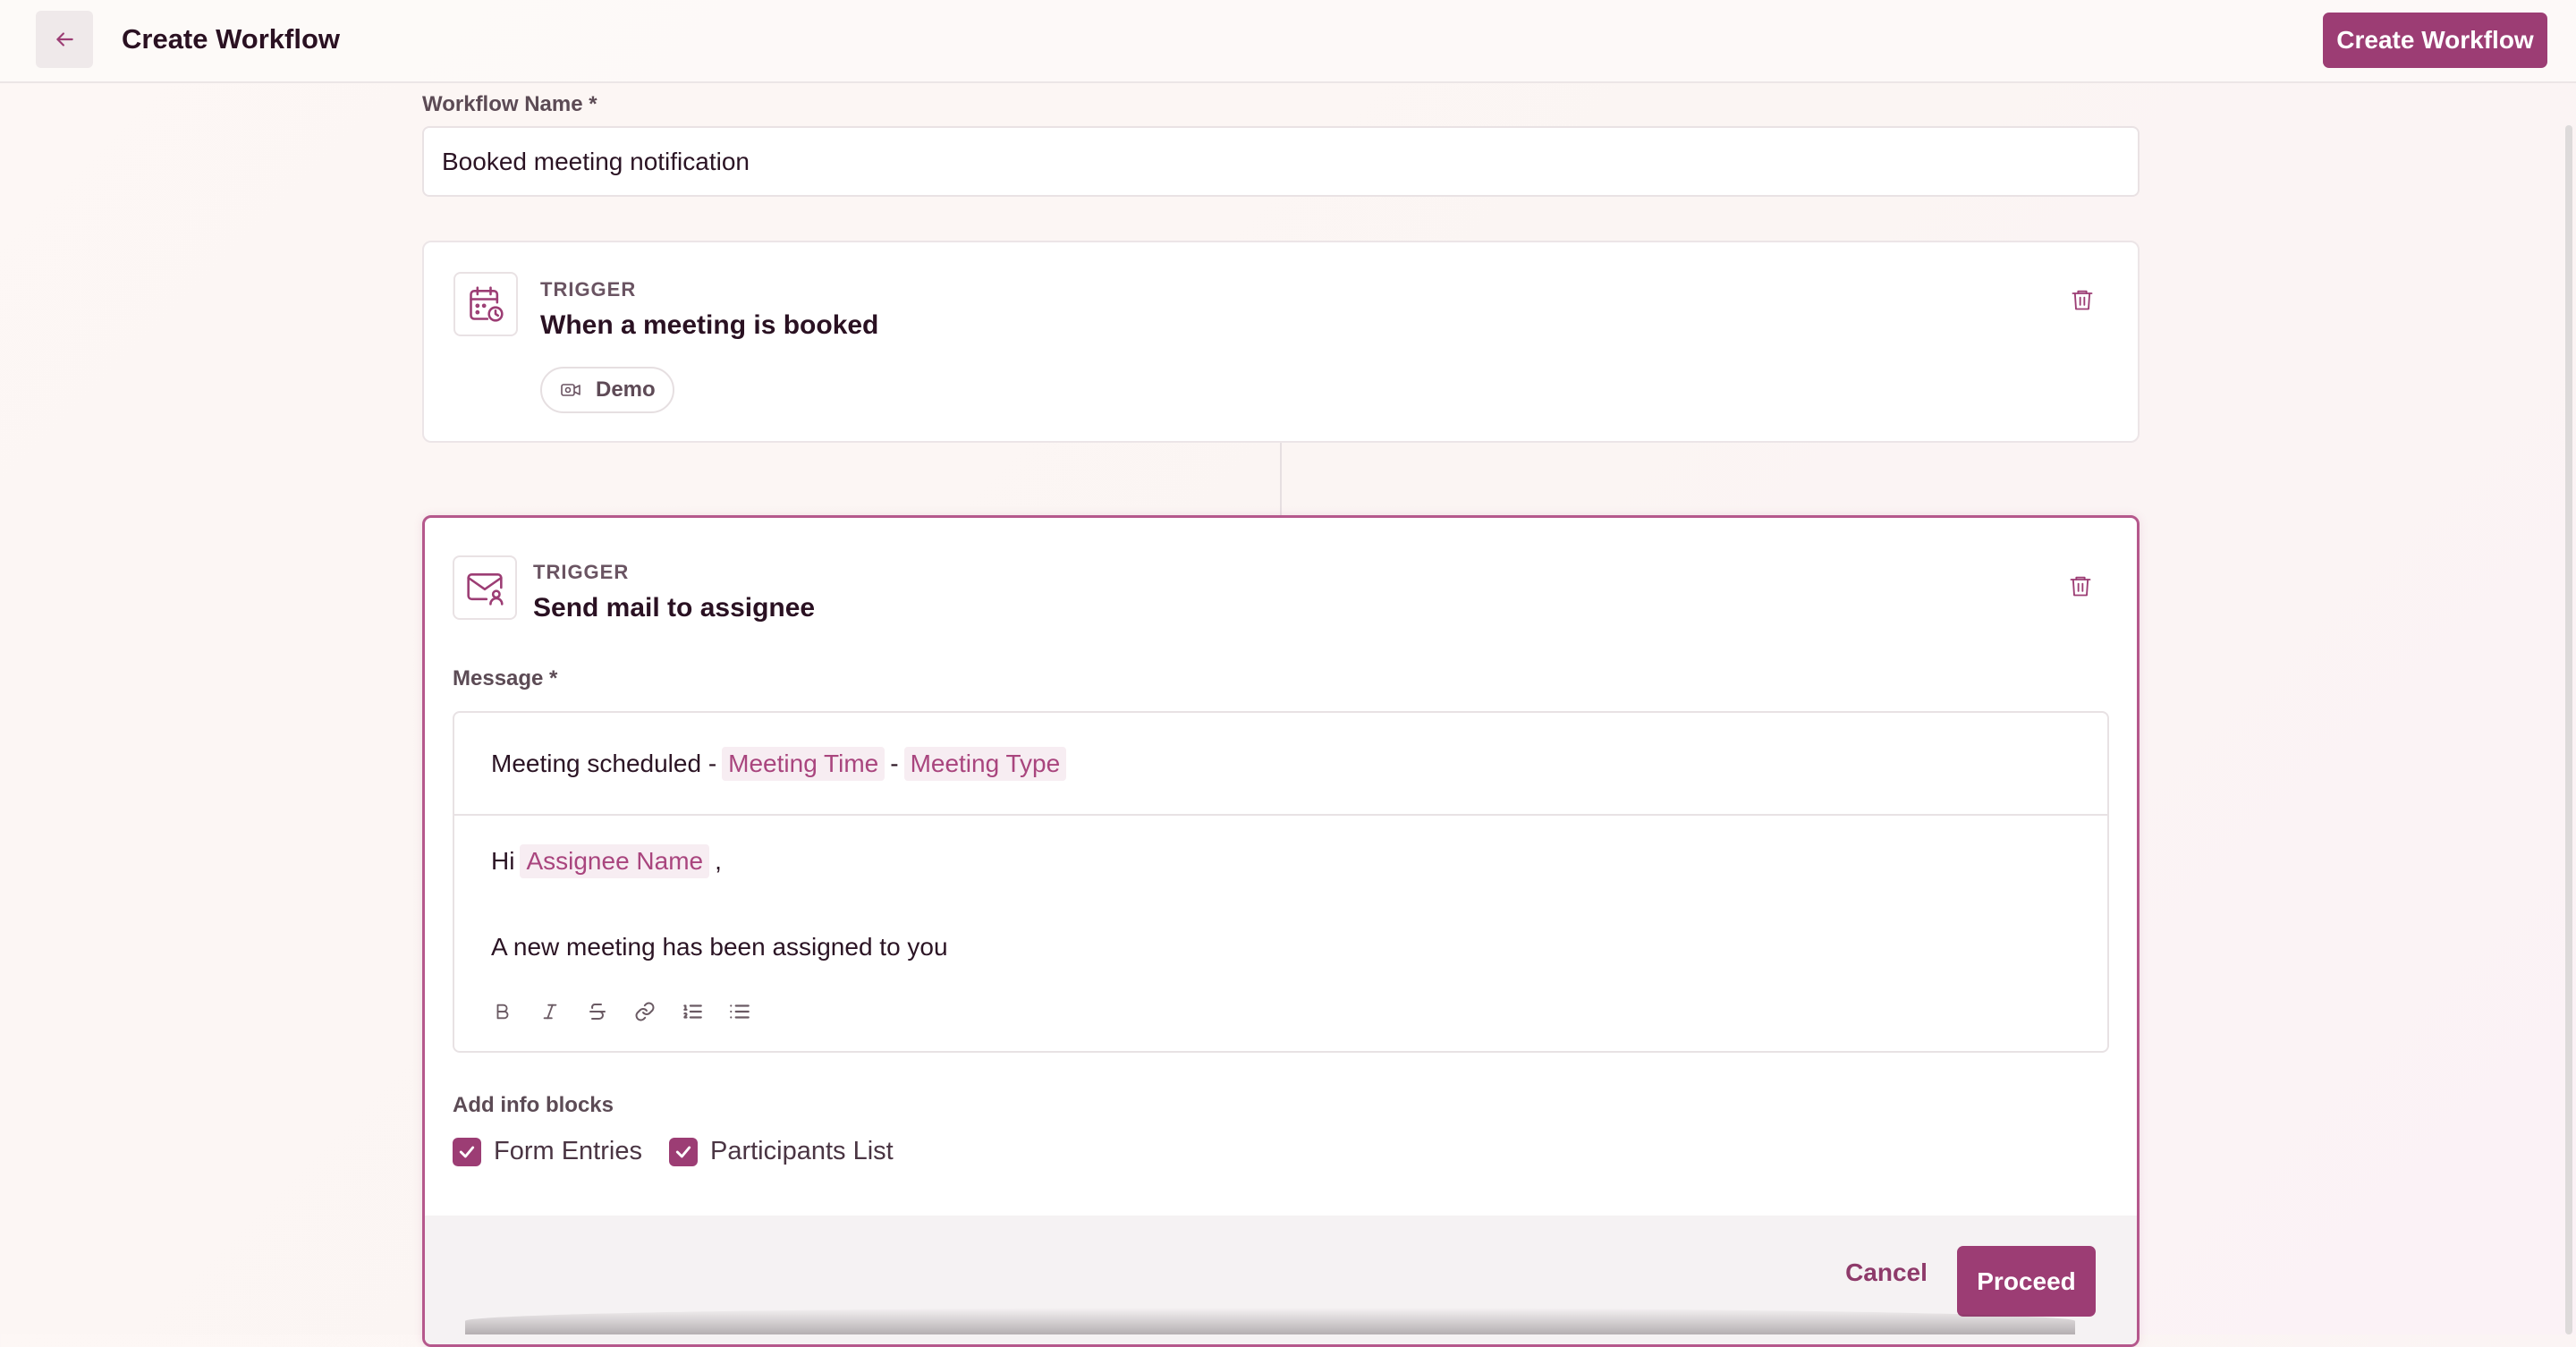 This screenshot has width=2576, height=1347. What do you see at coordinates (231, 39) in the screenshot?
I see `page-title: Create Workflow` at bounding box center [231, 39].